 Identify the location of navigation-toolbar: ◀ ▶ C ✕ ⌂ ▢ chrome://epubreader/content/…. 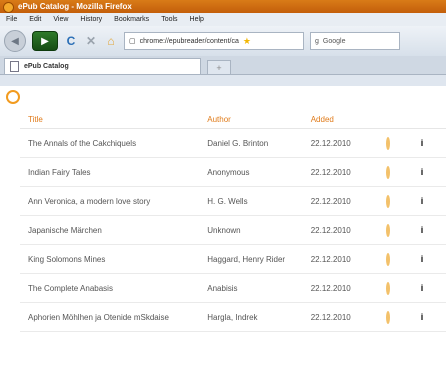
(223, 41).